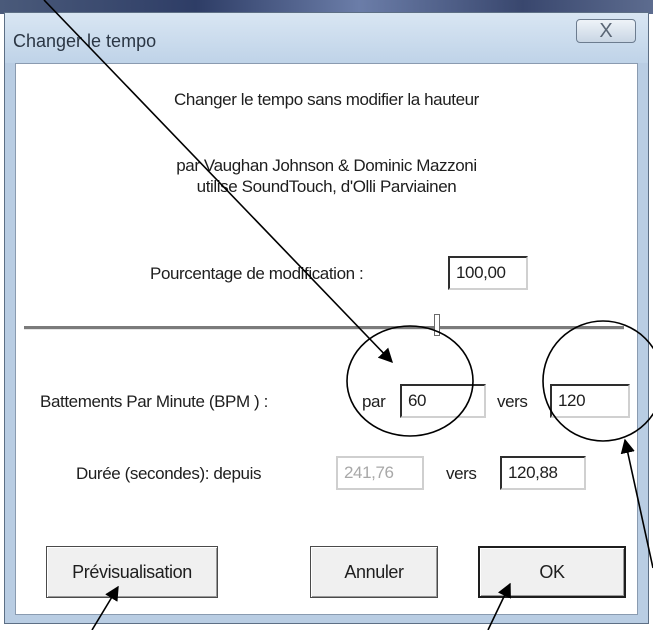  What do you see at coordinates (85, 41) in the screenshot?
I see `dialog-title: Changer le tempo` at bounding box center [85, 41].